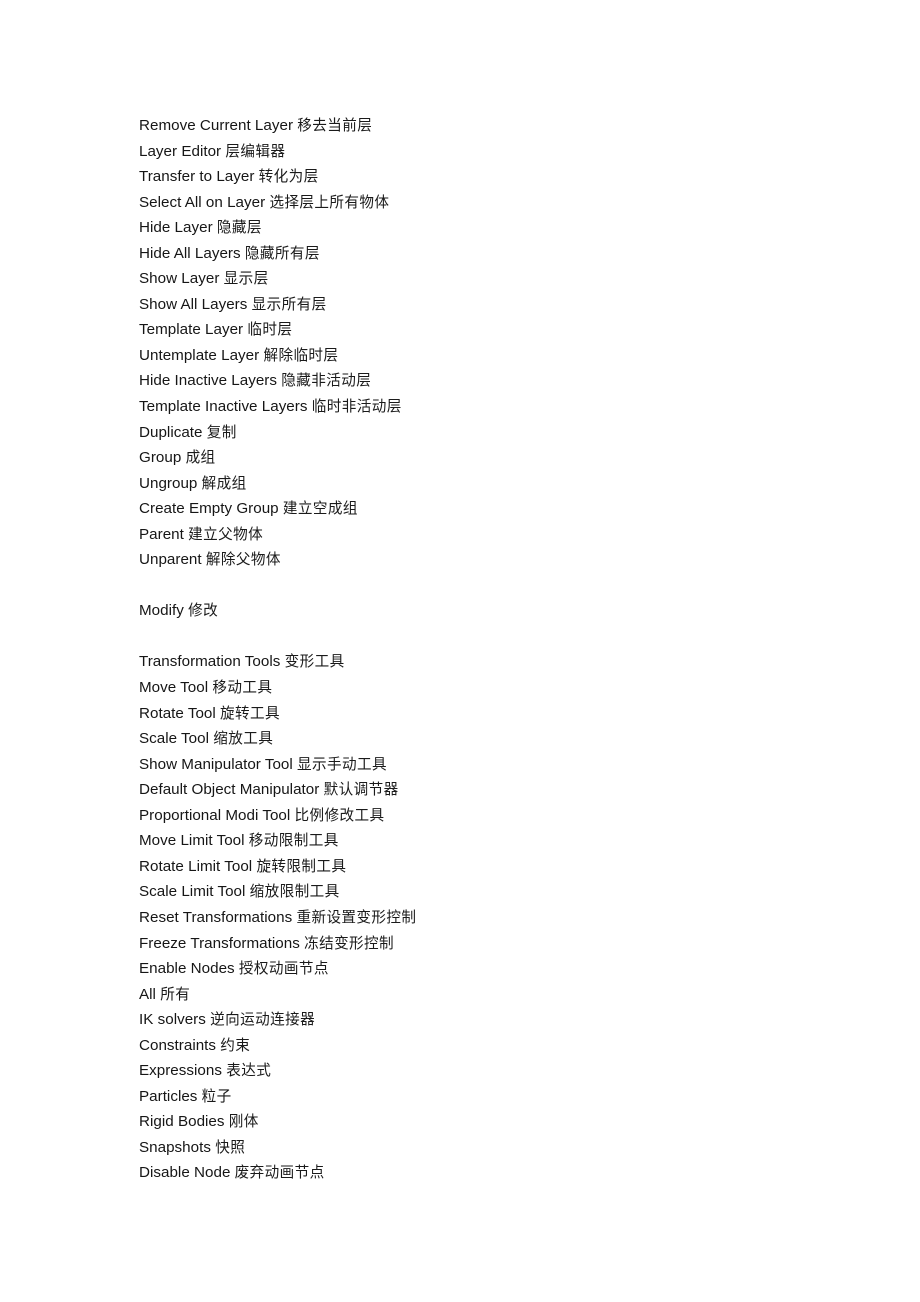 The height and width of the screenshot is (1302, 920). What do you see at coordinates (192, 841) in the screenshot?
I see `term-english: Move Limit Tool` at bounding box center [192, 841].